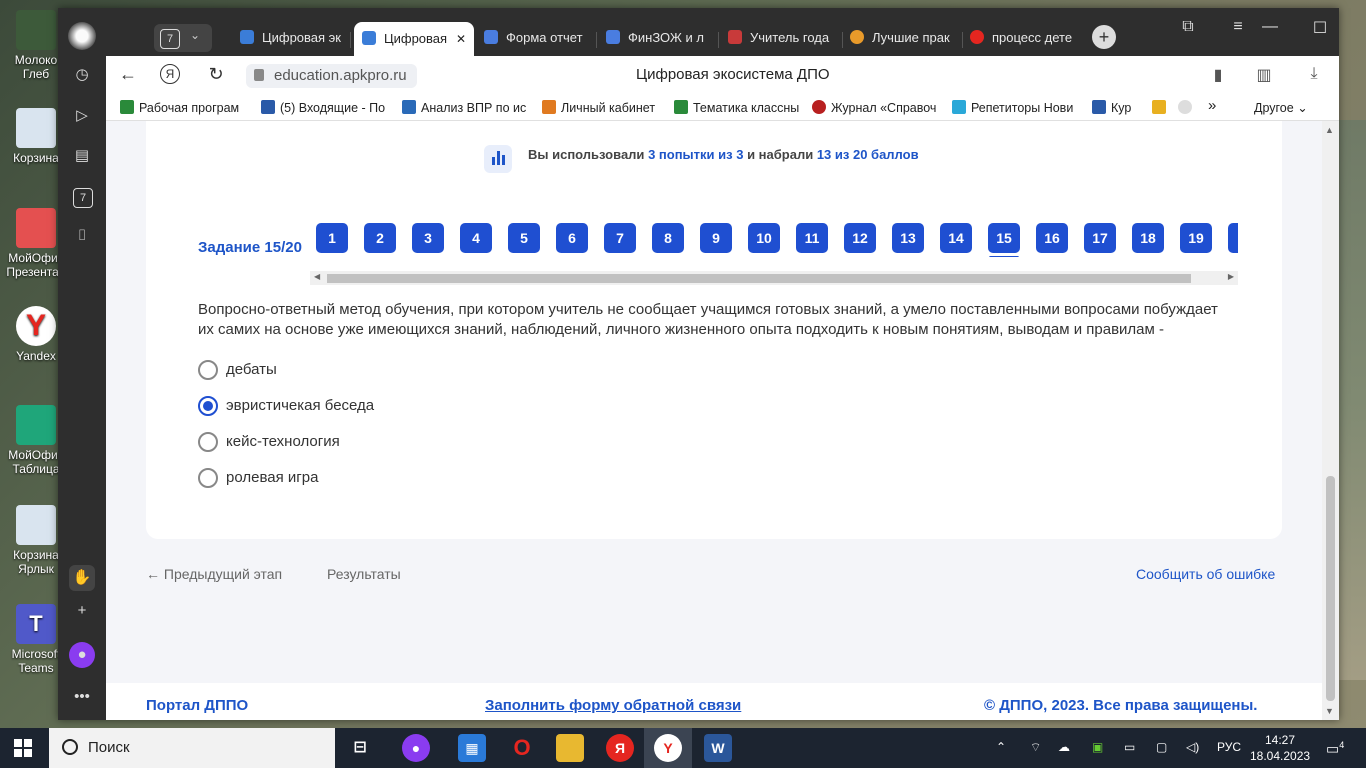 Image resolution: width=1366 pixels, height=768 pixels. What do you see at coordinates (1012, 107) in the screenshot?
I see `bookmark-item: Репетиторы Нови` at bounding box center [1012, 107].